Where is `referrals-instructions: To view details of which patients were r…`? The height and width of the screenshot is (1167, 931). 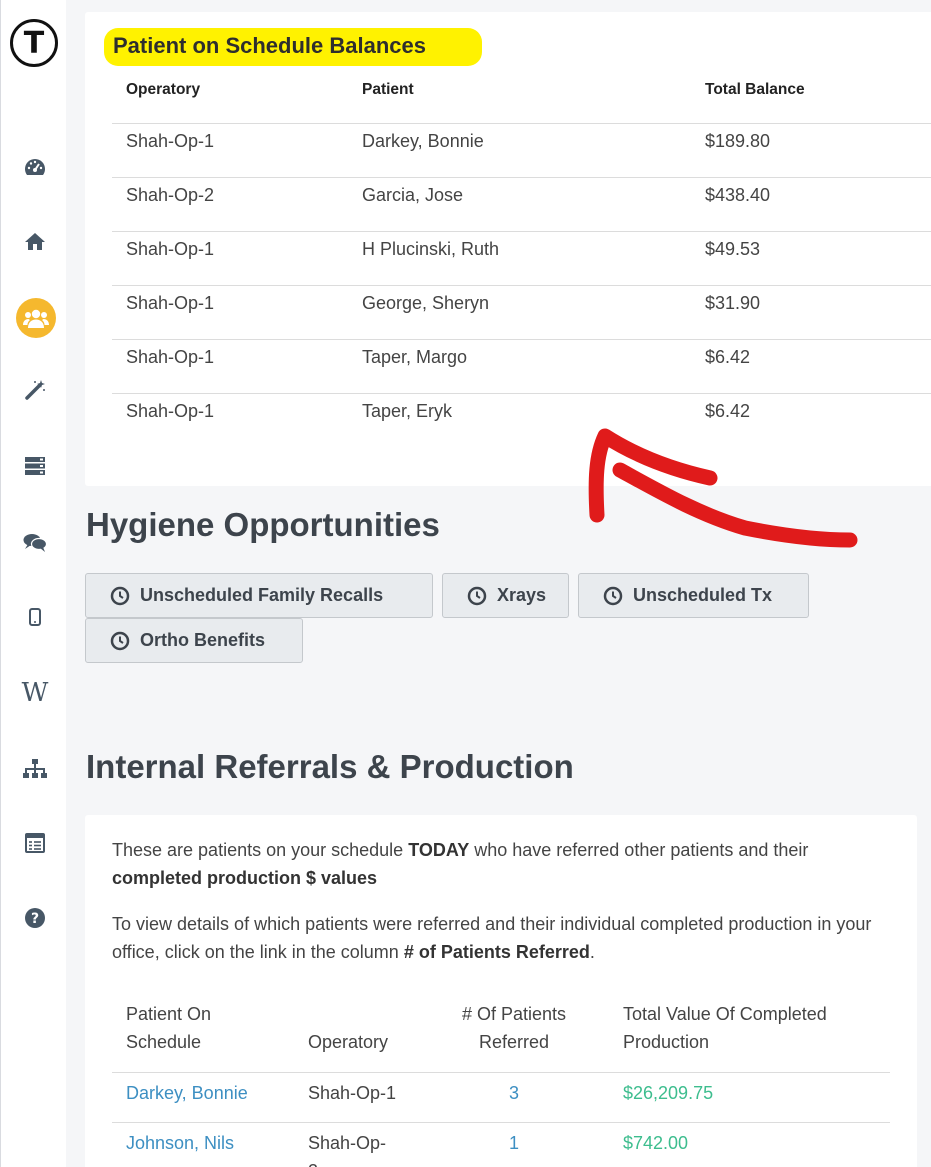 referrals-instructions: To view details of which patients were r… is located at coordinates (492, 938).